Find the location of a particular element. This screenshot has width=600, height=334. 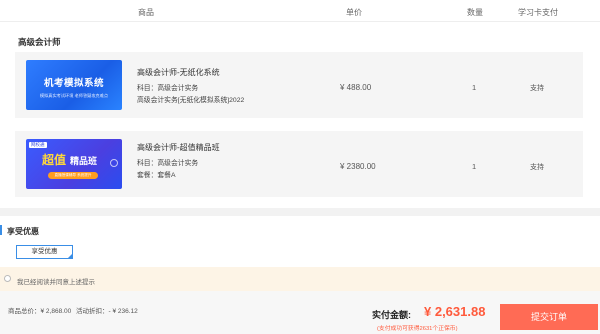

thumbnail-title: 精品班 is located at coordinates (84, 161).